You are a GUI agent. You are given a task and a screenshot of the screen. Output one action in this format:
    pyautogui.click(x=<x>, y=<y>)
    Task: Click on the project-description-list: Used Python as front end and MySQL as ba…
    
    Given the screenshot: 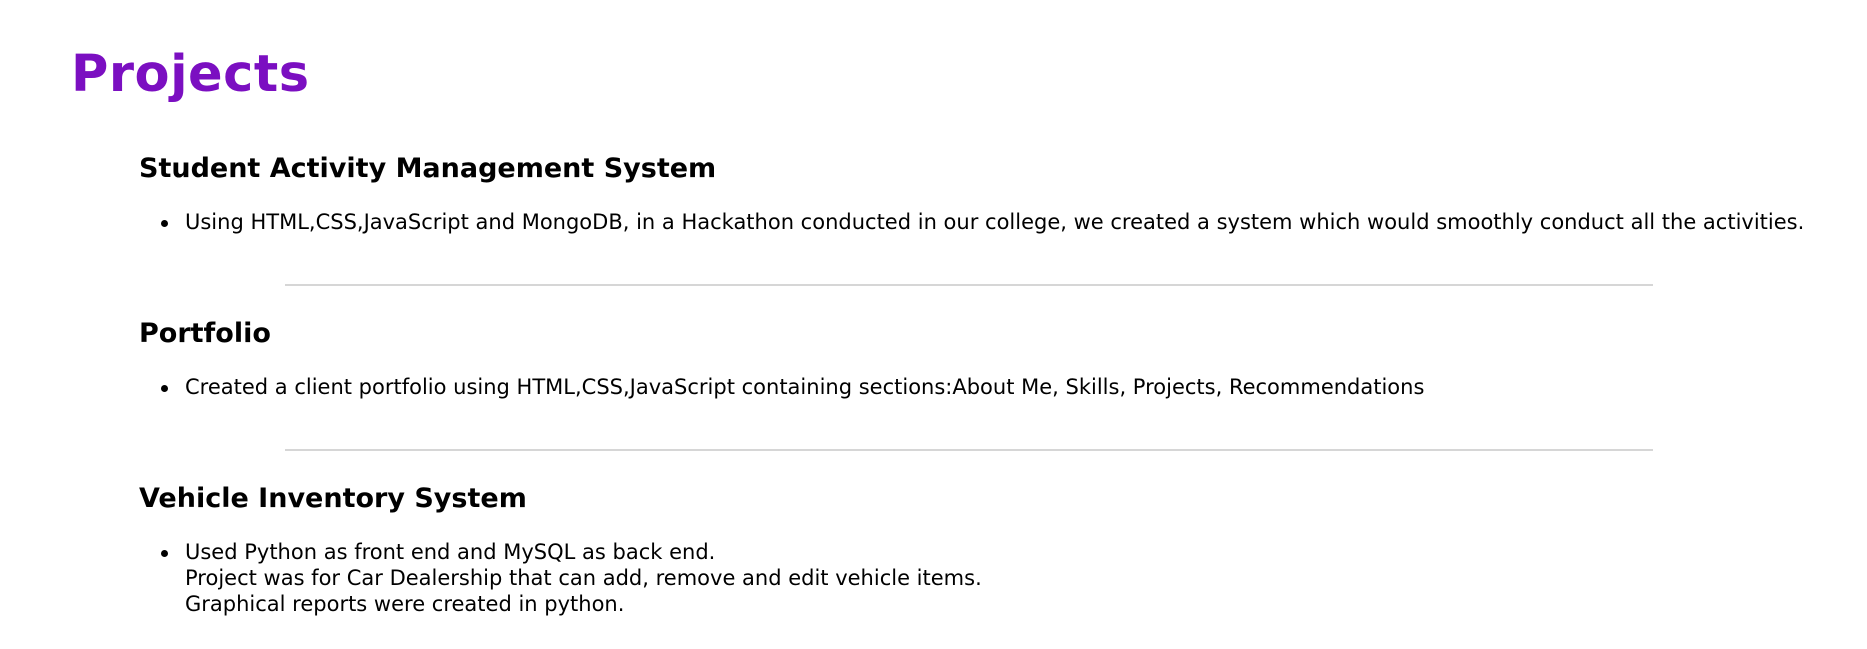 What is the action you would take?
    pyautogui.click(x=969, y=578)
    